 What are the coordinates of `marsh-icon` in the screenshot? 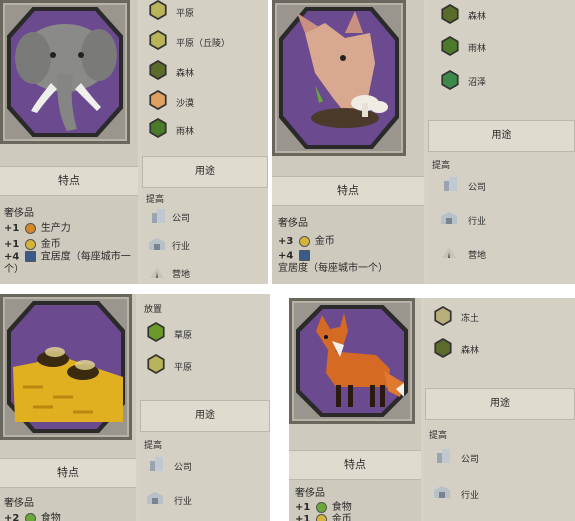 It's located at (450, 80).